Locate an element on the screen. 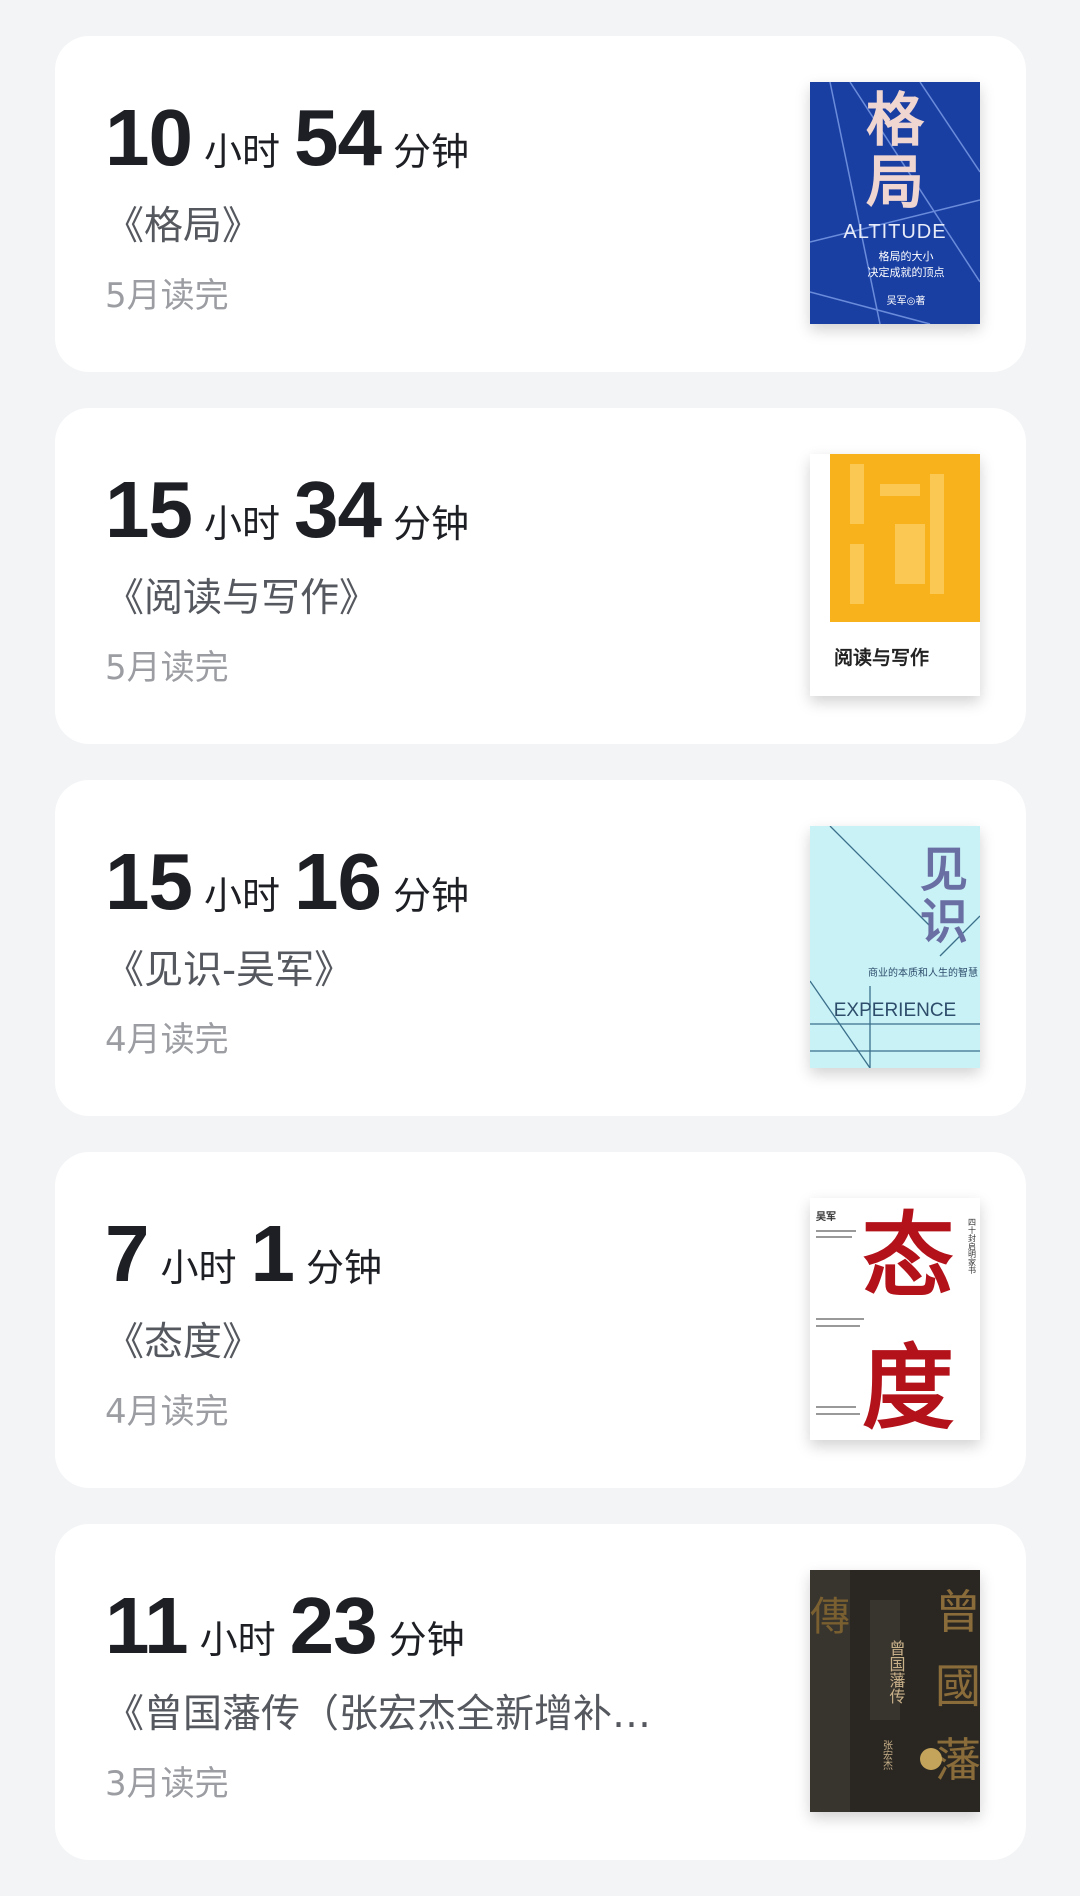 The width and height of the screenshot is (1080, 1896). cover-big-char-1: 曾 is located at coordinates (957, 1612).